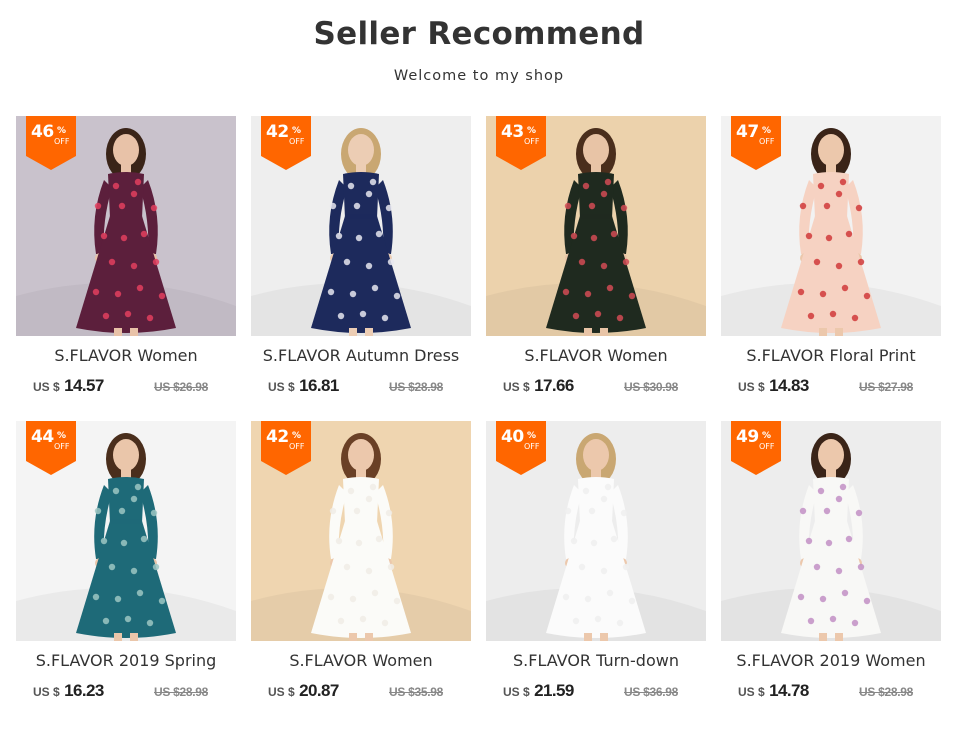 This screenshot has width=958, height=741. What do you see at coordinates (84, 385) in the screenshot?
I see `price-amount: 14.57` at bounding box center [84, 385].